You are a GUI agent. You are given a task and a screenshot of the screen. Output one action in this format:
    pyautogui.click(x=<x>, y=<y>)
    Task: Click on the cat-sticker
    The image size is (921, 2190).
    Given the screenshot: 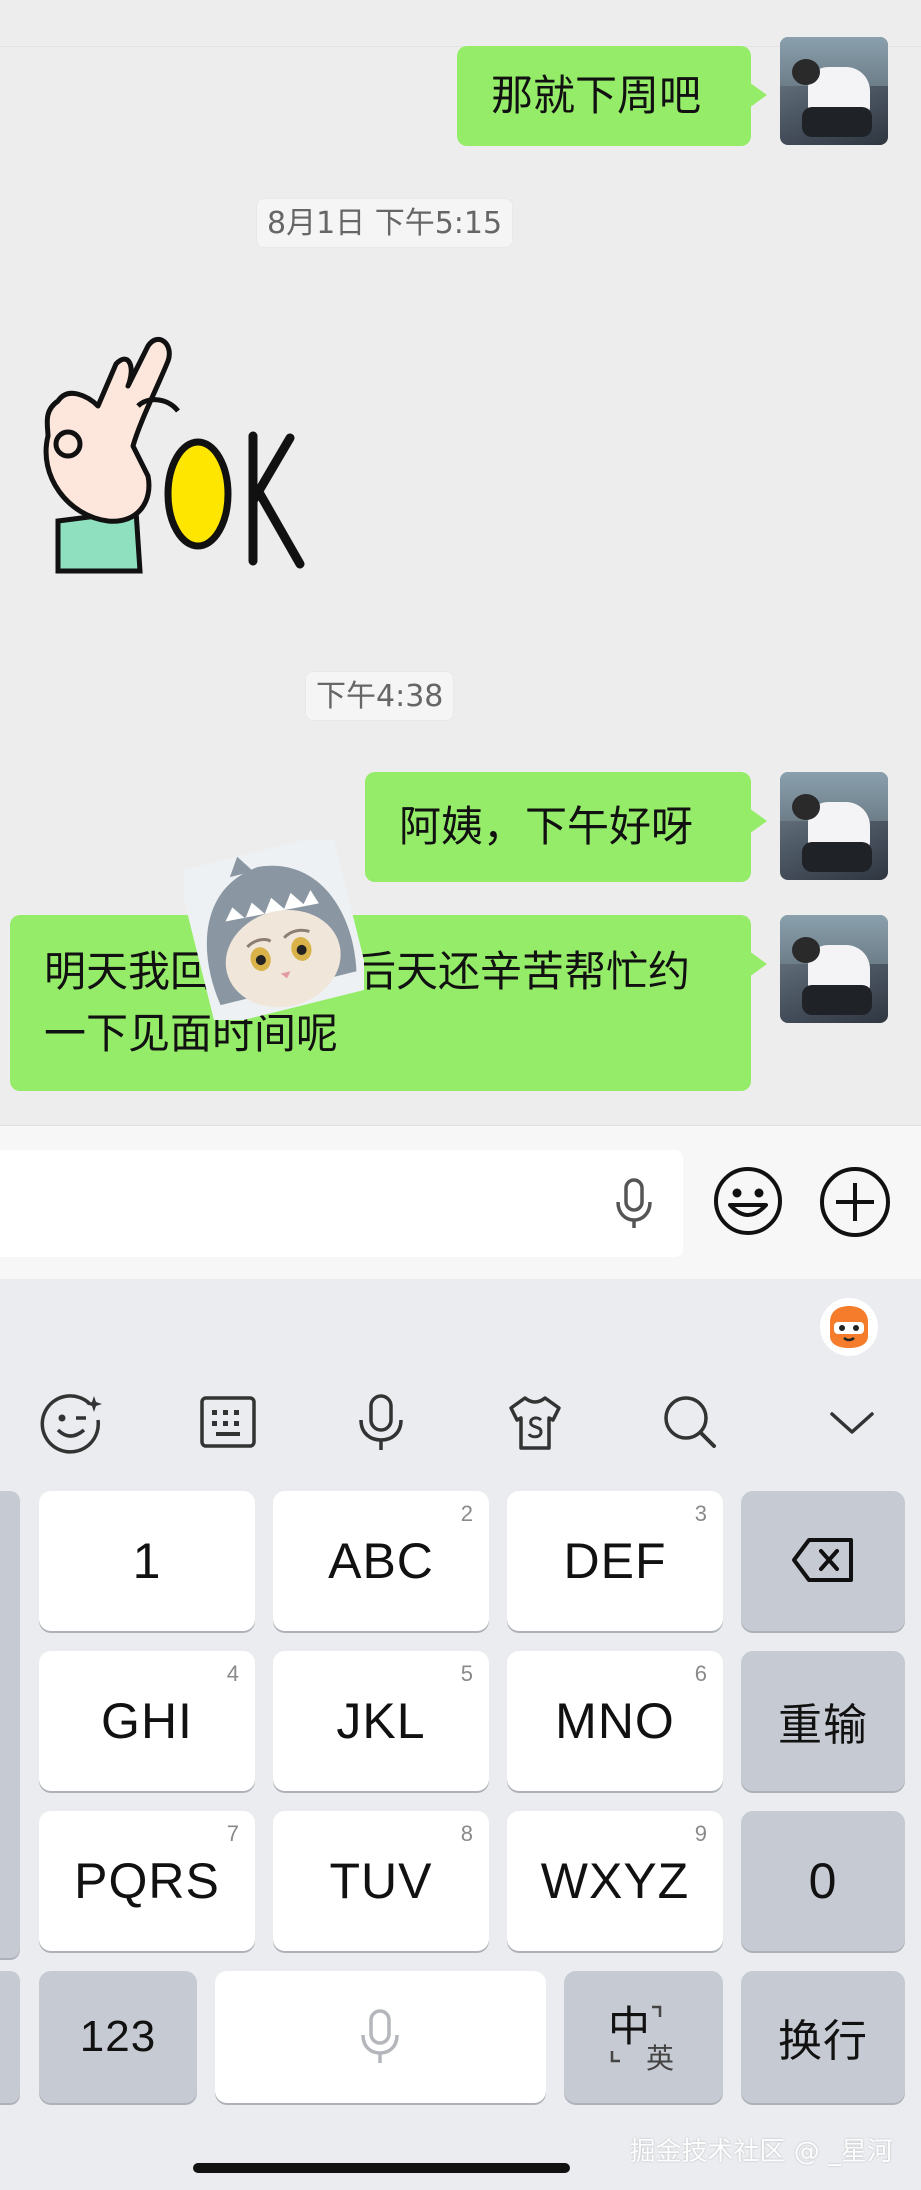 What is the action you would take?
    pyautogui.click(x=274, y=930)
    